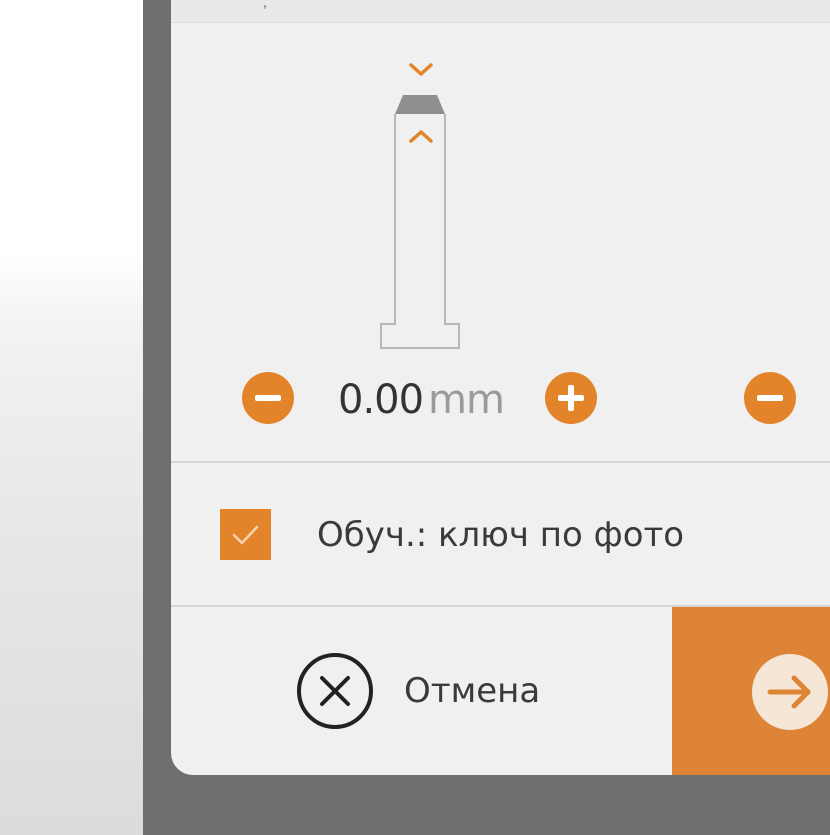 Image resolution: width=830 pixels, height=835 pixels. I want to click on decrease-button, so click(268, 398).